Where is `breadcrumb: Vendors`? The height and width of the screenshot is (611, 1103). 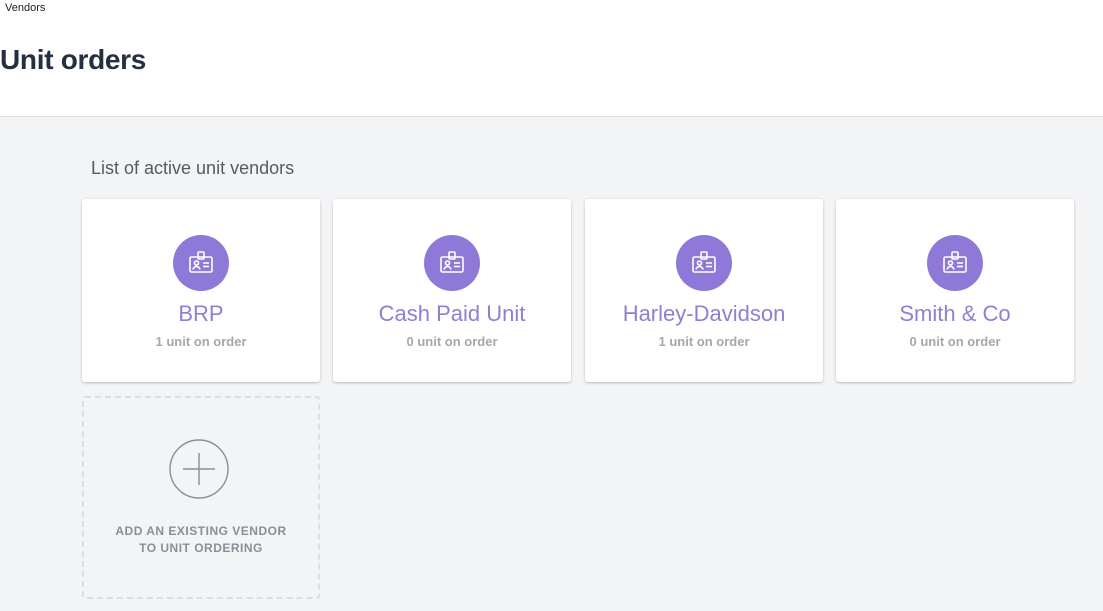 breadcrumb: Vendors is located at coordinates (25, 8).